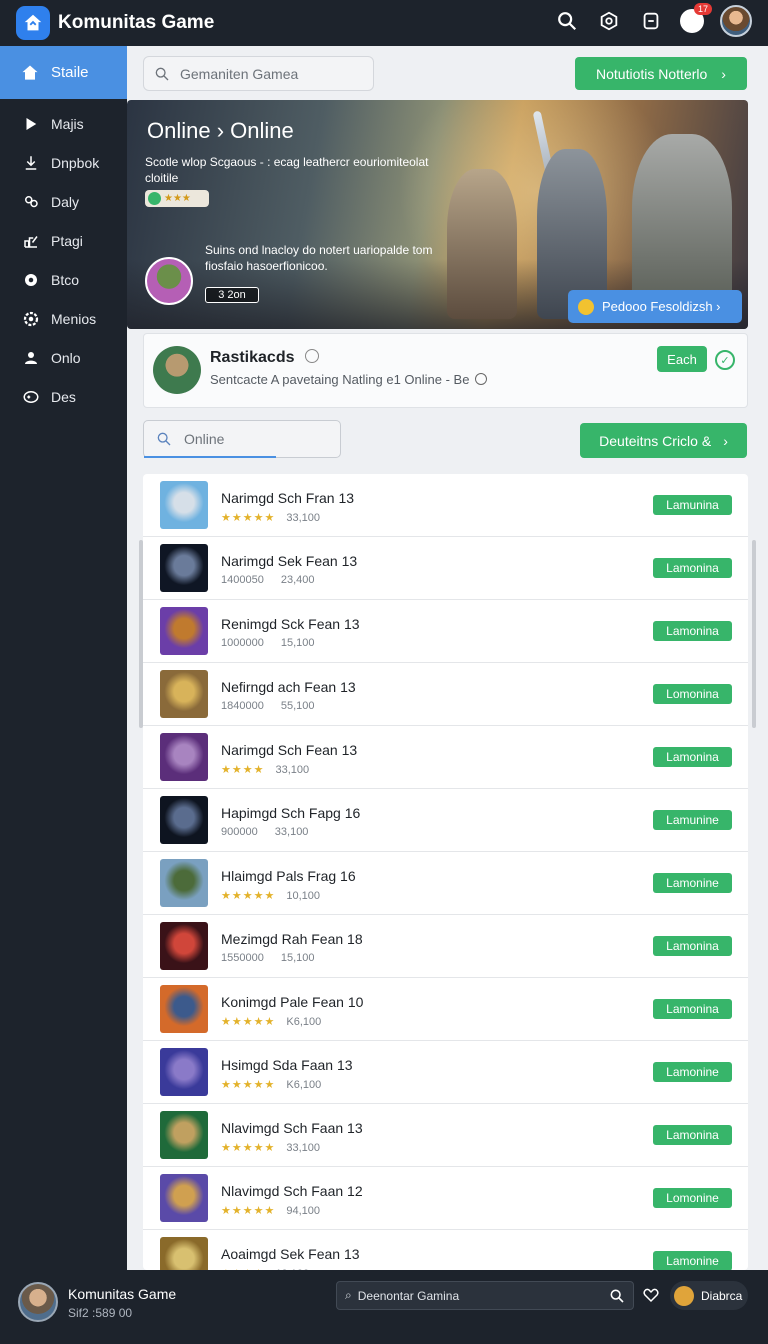  Describe the element at coordinates (63, 162) in the screenshot. I see `sidebar-item-dnpbok: Dnpbok` at that location.